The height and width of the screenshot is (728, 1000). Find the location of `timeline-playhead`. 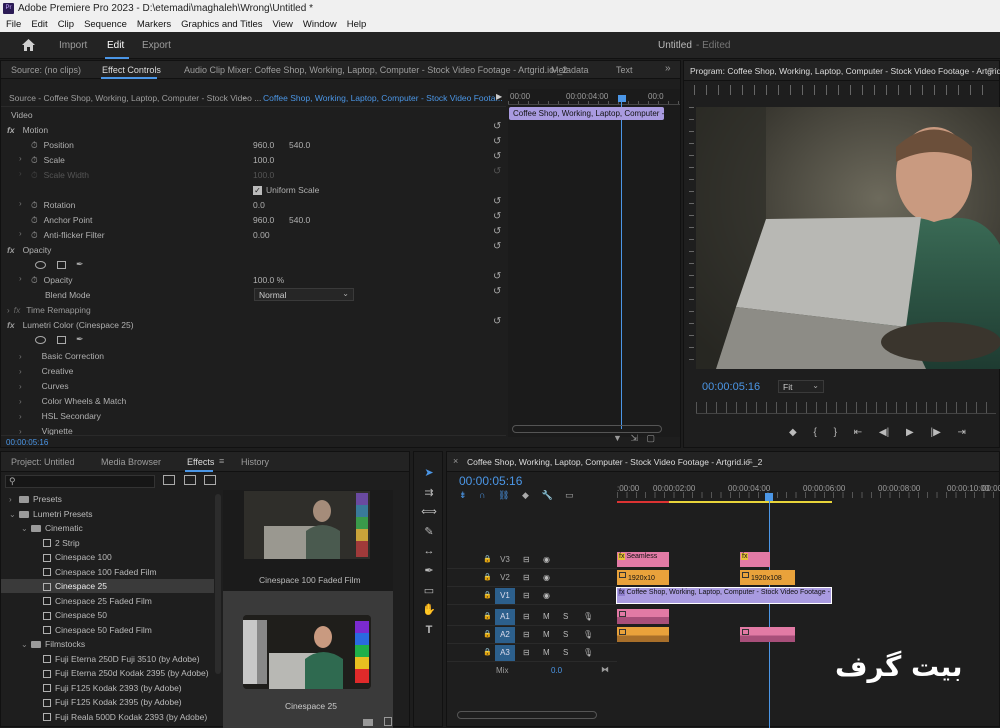

timeline-playhead is located at coordinates (769, 497).